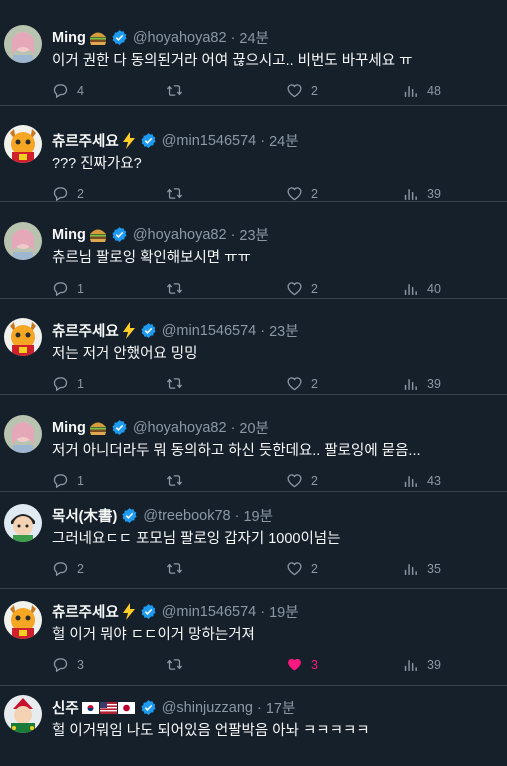 This screenshot has height=766, width=507. What do you see at coordinates (129, 140) in the screenshot?
I see `lightning-icon` at bounding box center [129, 140].